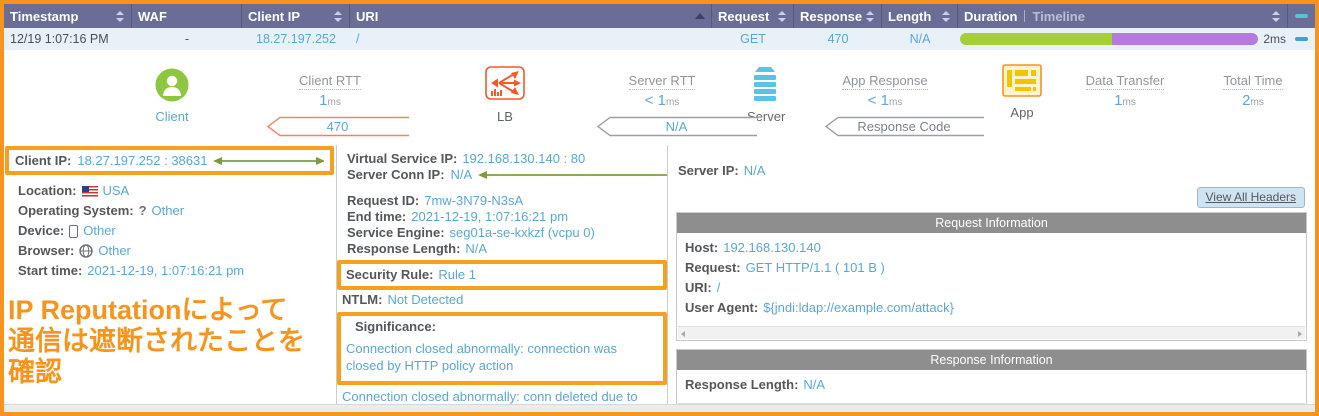 Image resolution: width=1319 pixels, height=416 pixels. I want to click on flow-node-app: App, so click(1022, 92).